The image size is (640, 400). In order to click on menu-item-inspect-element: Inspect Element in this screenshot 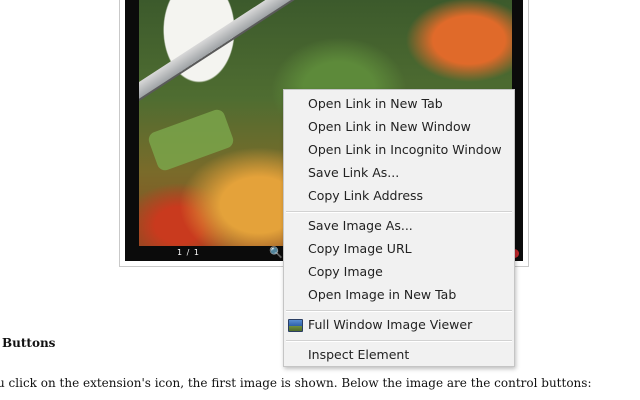, I will do `click(358, 355)`.